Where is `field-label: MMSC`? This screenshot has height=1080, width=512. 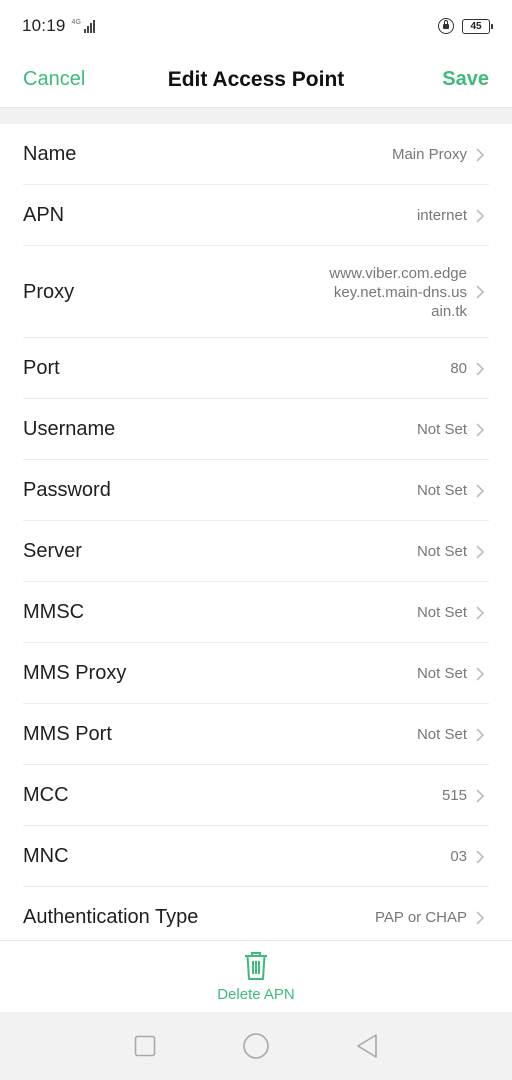
field-label: MMSC is located at coordinates (54, 612).